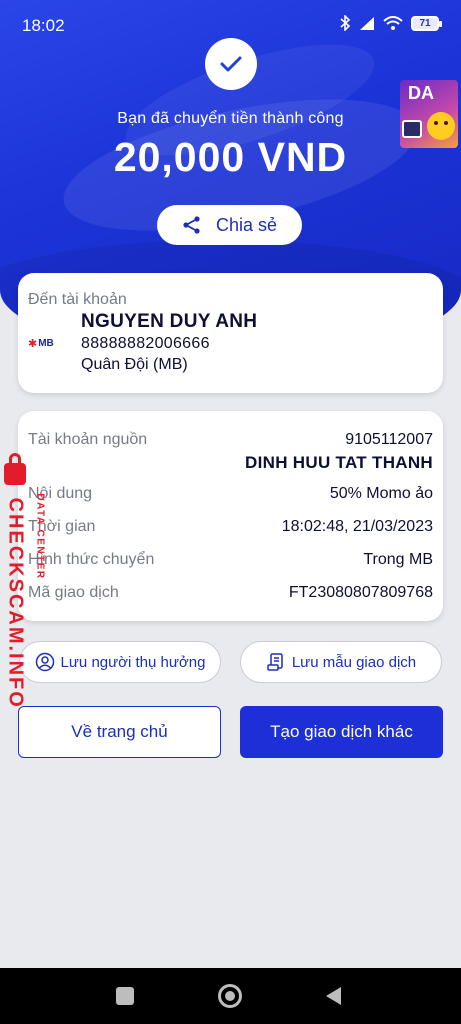  What do you see at coordinates (426, 23) in the screenshot?
I see `battery-icon: 71` at bounding box center [426, 23].